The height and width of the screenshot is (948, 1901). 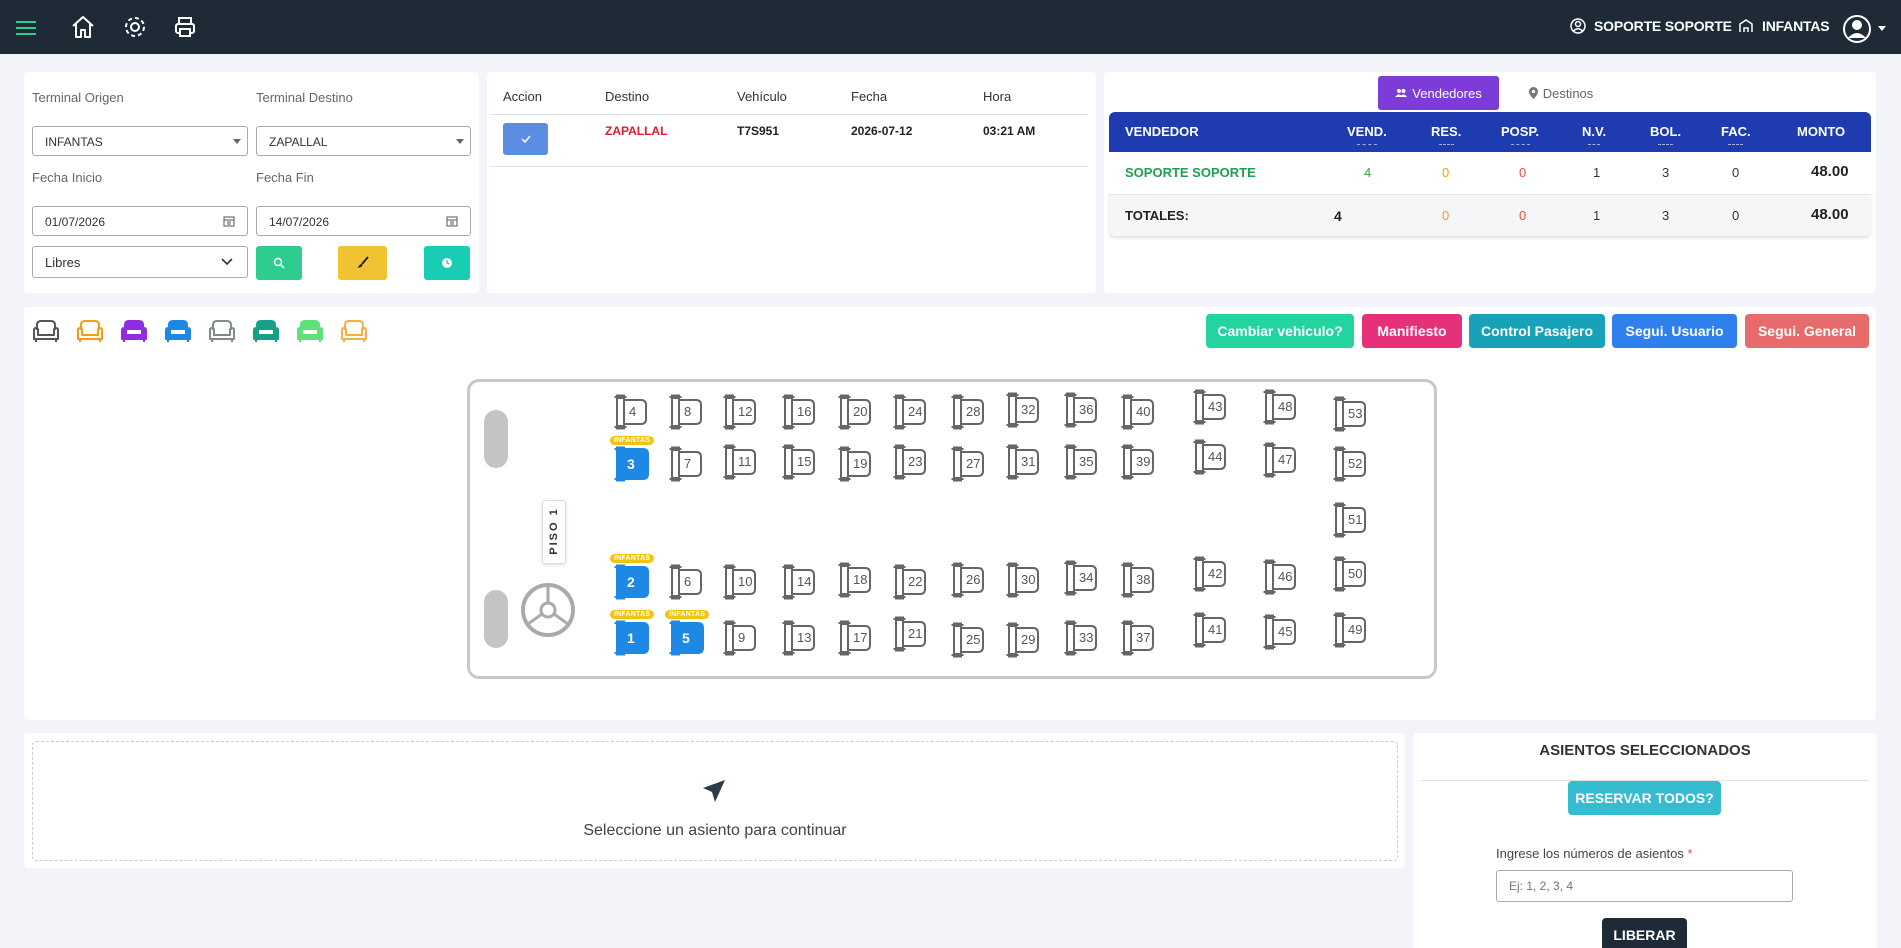 What do you see at coordinates (185, 27) in the screenshot?
I see `print-icon` at bounding box center [185, 27].